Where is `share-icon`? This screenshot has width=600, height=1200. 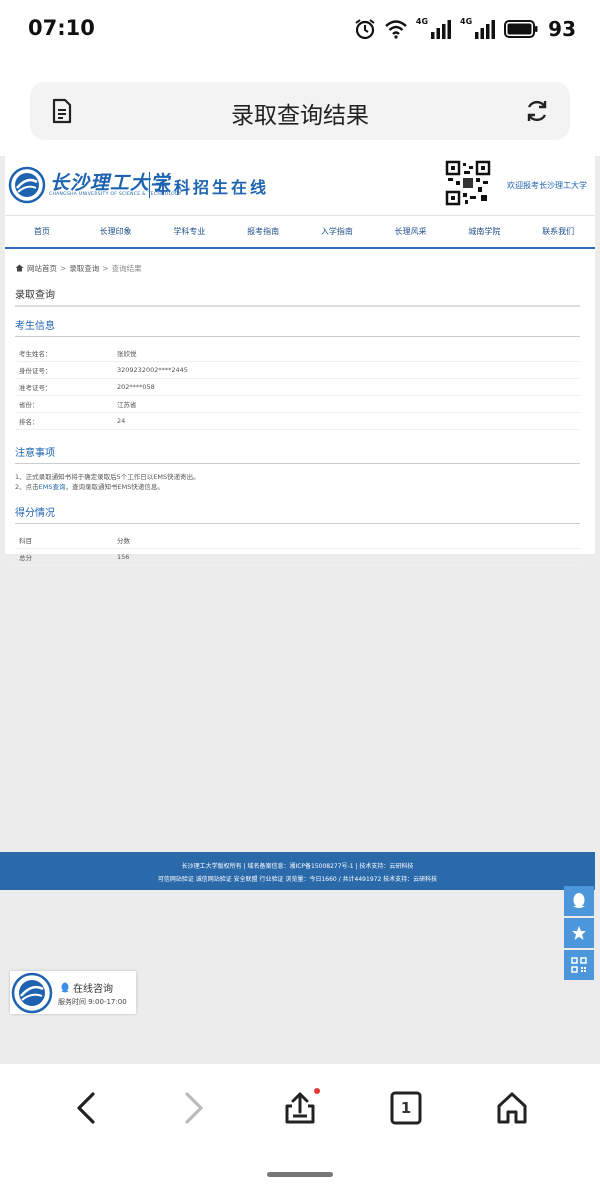 share-icon is located at coordinates (300, 1108).